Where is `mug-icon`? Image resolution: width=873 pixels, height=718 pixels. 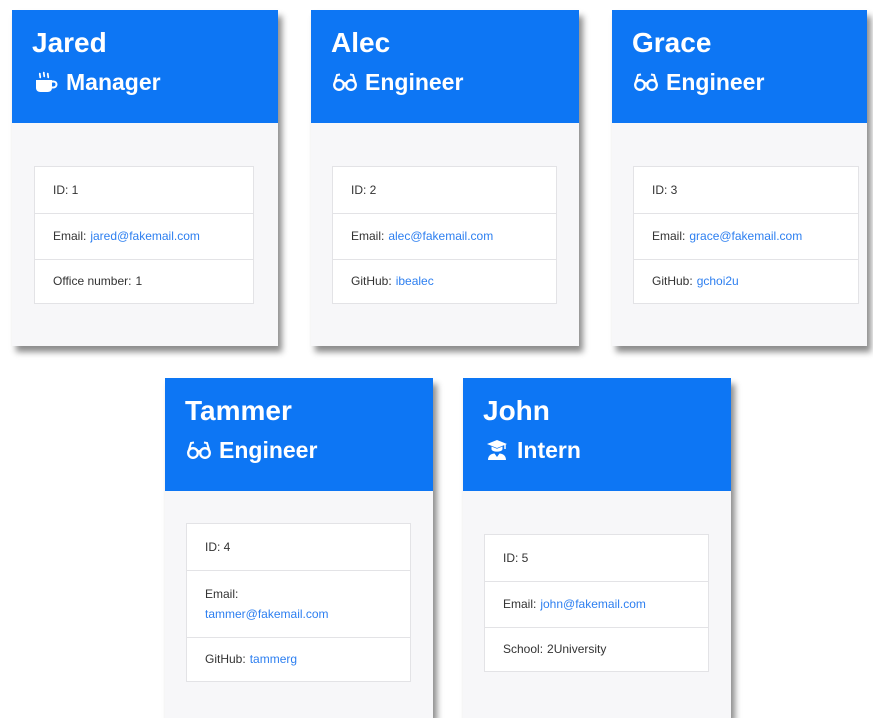 mug-icon is located at coordinates (46, 82).